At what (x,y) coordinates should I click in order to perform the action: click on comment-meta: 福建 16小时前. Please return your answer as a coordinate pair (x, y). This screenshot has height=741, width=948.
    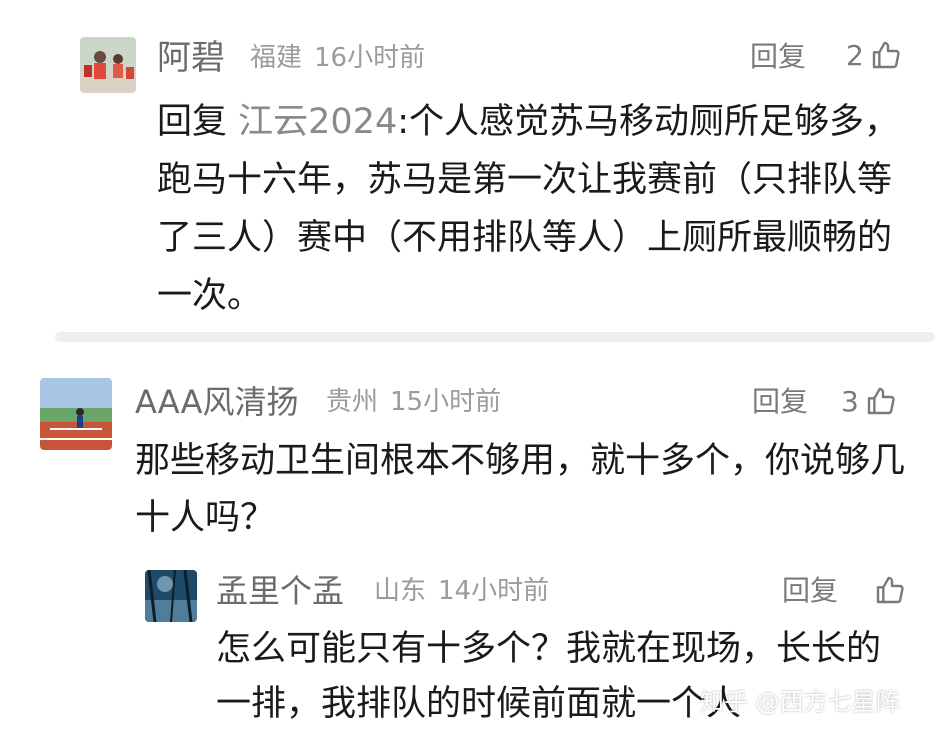
    Looking at the image, I should click on (343, 58).